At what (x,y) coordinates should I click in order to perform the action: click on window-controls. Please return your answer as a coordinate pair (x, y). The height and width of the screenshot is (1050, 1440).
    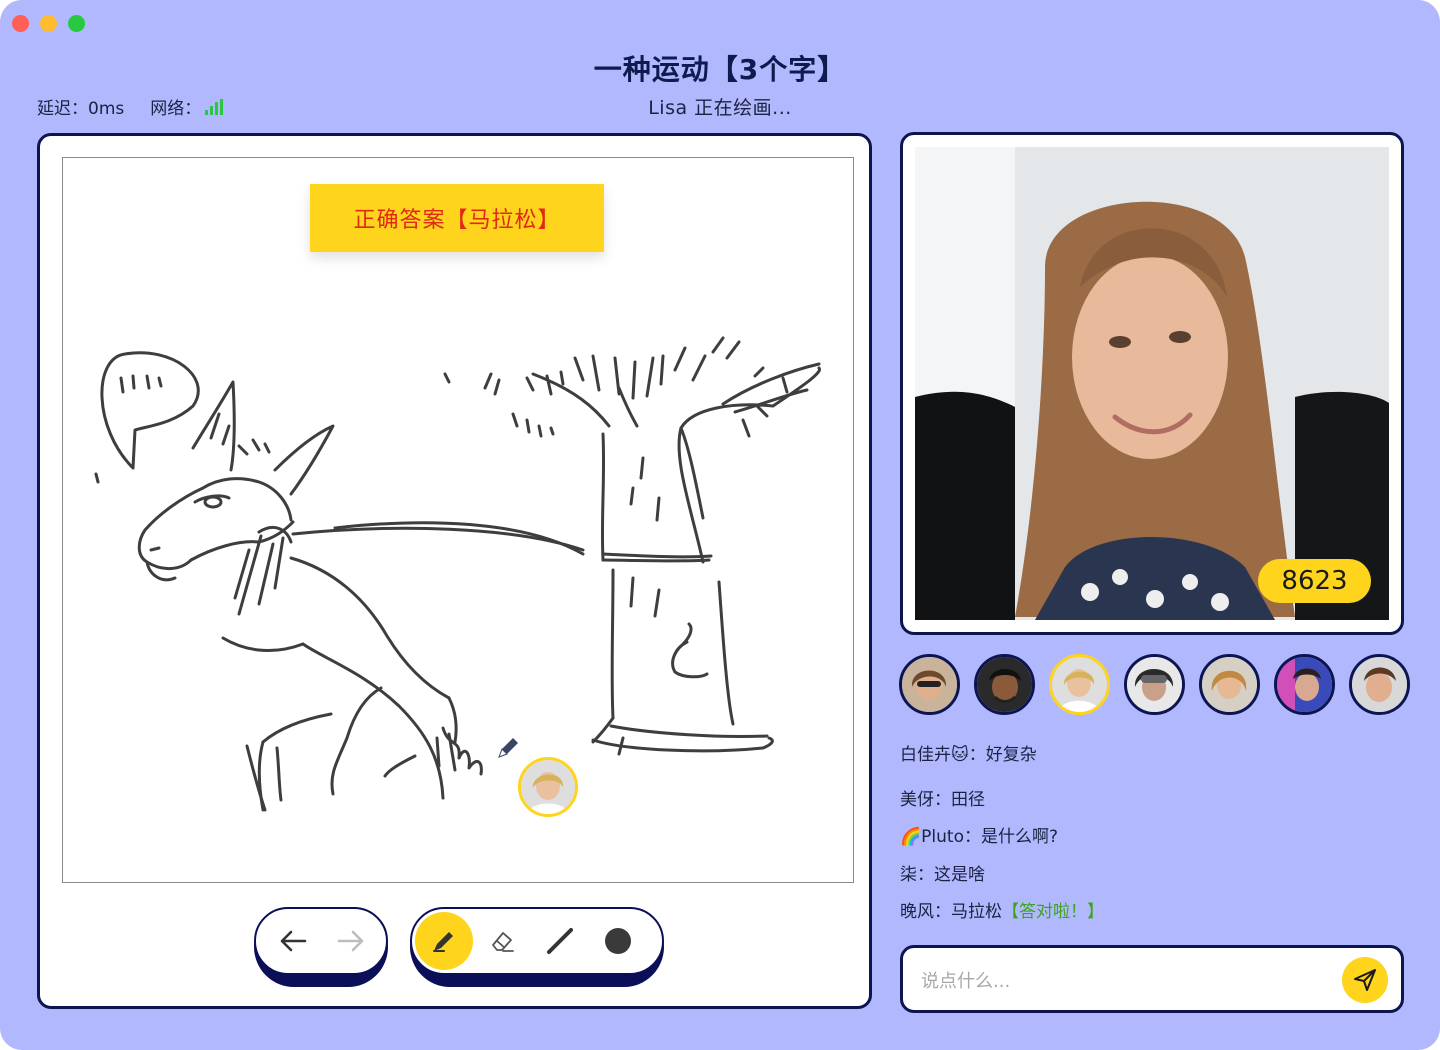
    Looking at the image, I should click on (48, 23).